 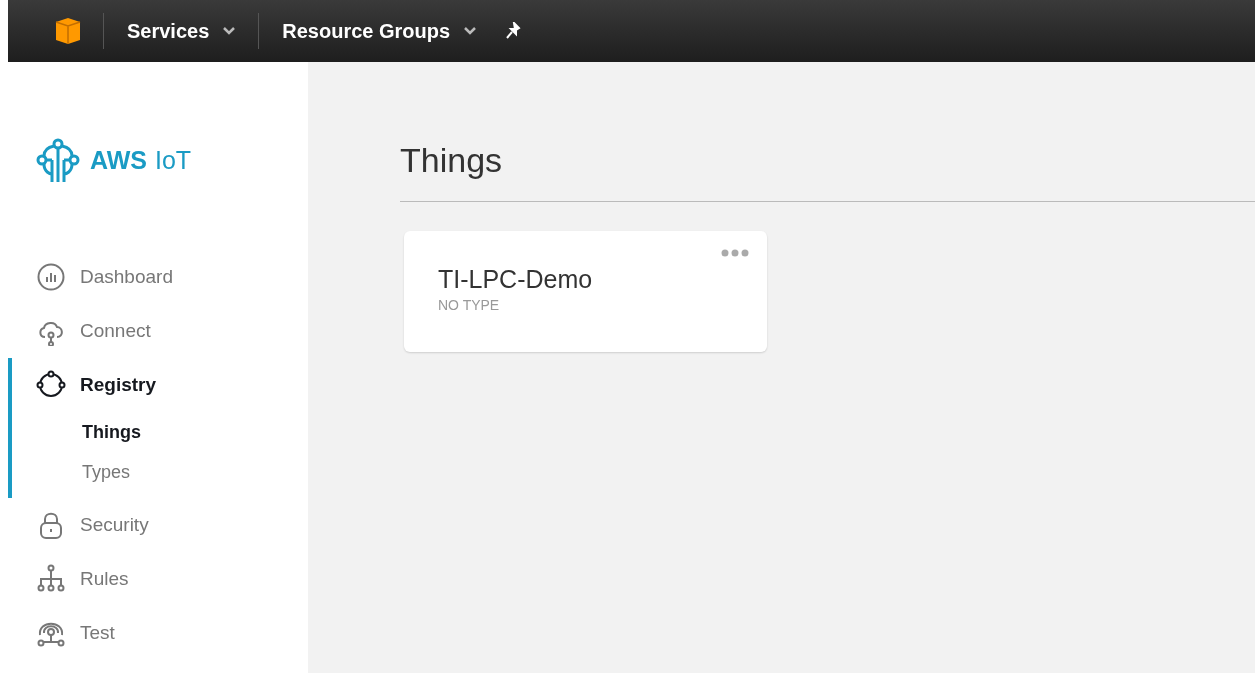 I want to click on hierarchy-icon, so click(x=51, y=579).